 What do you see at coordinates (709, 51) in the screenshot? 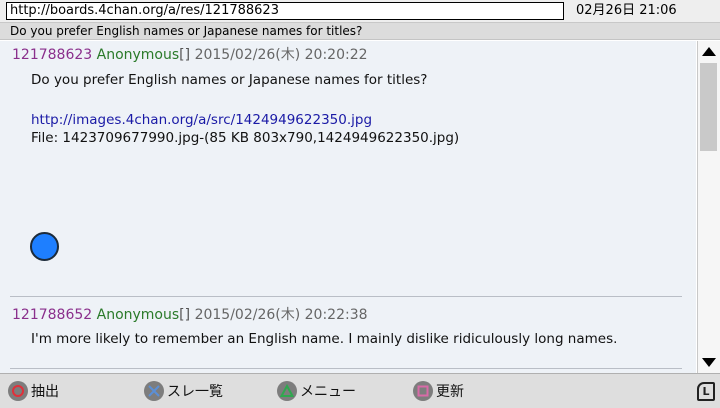
I see `scroll-up-arrow-icon` at bounding box center [709, 51].